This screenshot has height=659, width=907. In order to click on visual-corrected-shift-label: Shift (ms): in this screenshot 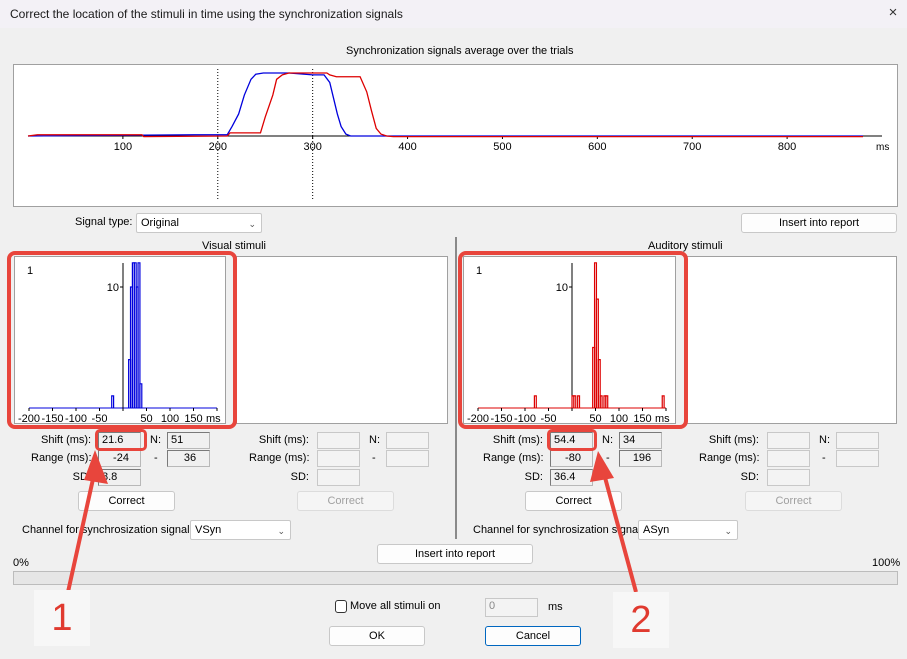, I will do `click(283, 440)`.